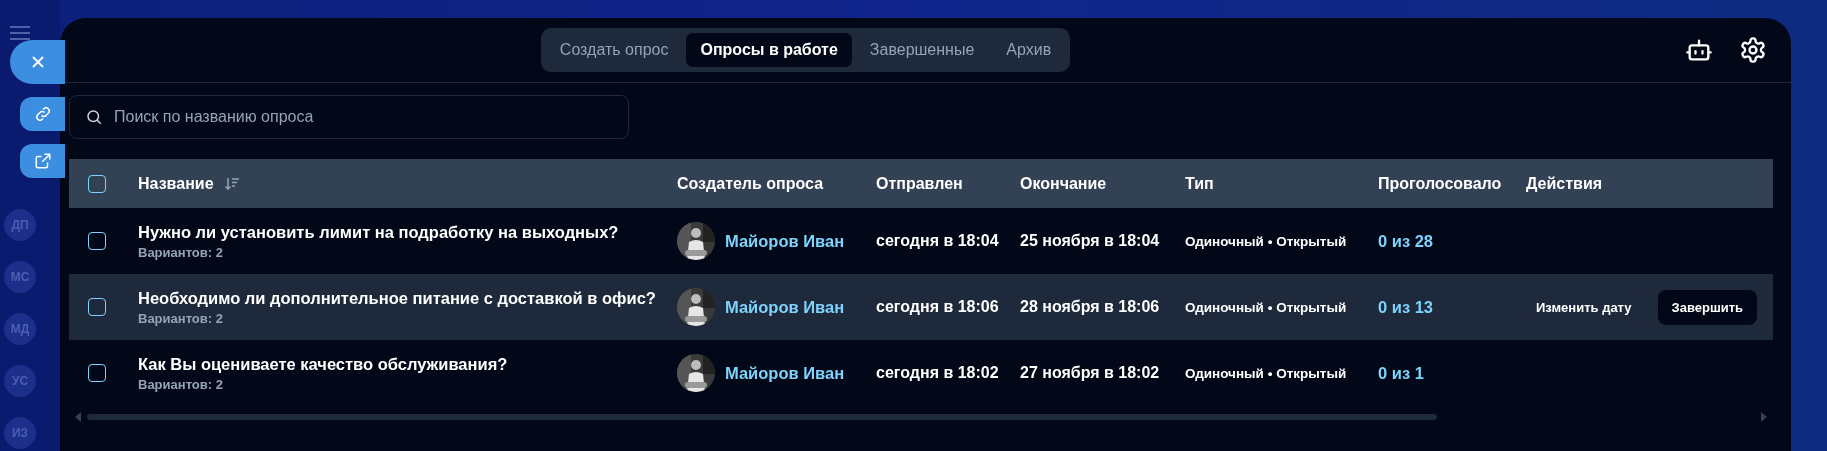  What do you see at coordinates (1029, 50) in the screenshot?
I see `tab: Архив` at bounding box center [1029, 50].